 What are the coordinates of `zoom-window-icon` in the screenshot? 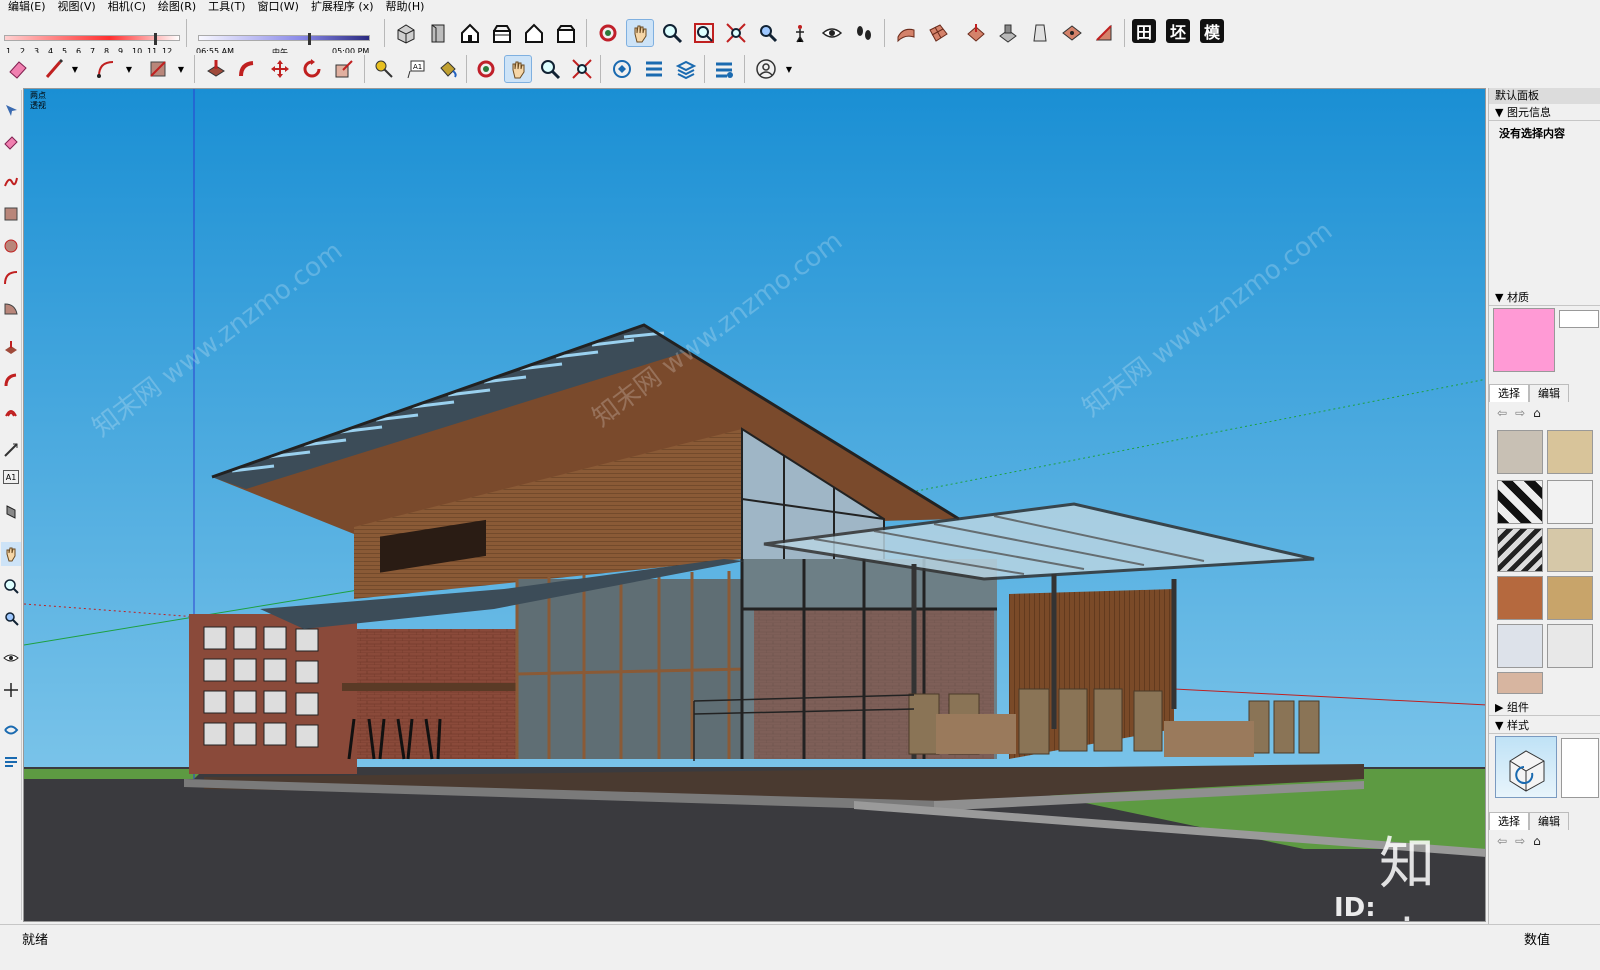 It's located at (704, 33).